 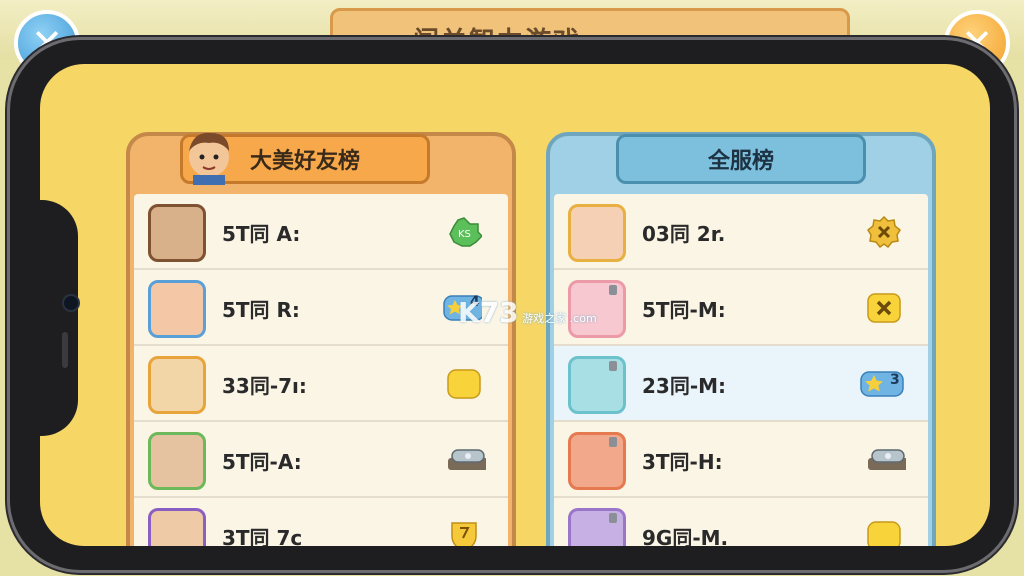 What do you see at coordinates (544, 318) in the screenshot?
I see `watermark-text: 游戏之家` at bounding box center [544, 318].